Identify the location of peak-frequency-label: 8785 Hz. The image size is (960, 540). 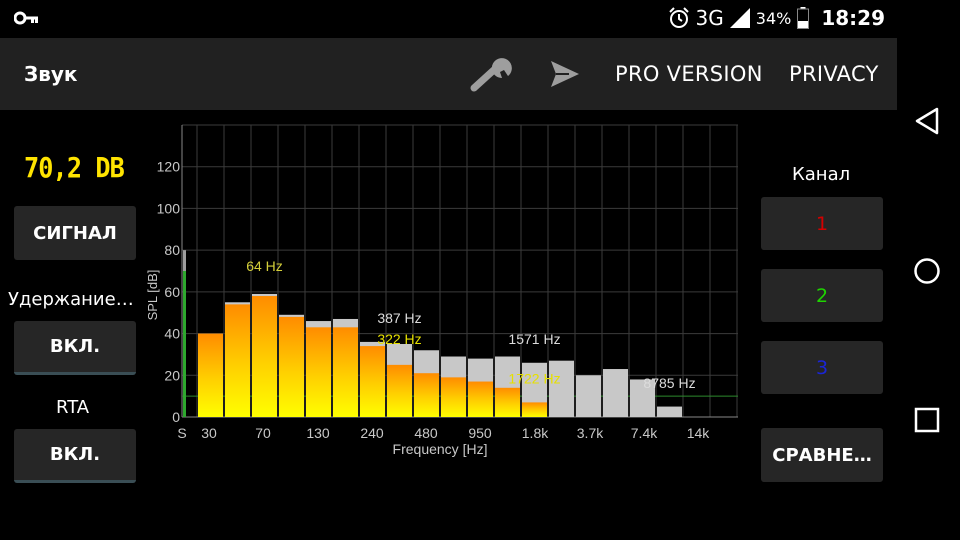
(669, 383).